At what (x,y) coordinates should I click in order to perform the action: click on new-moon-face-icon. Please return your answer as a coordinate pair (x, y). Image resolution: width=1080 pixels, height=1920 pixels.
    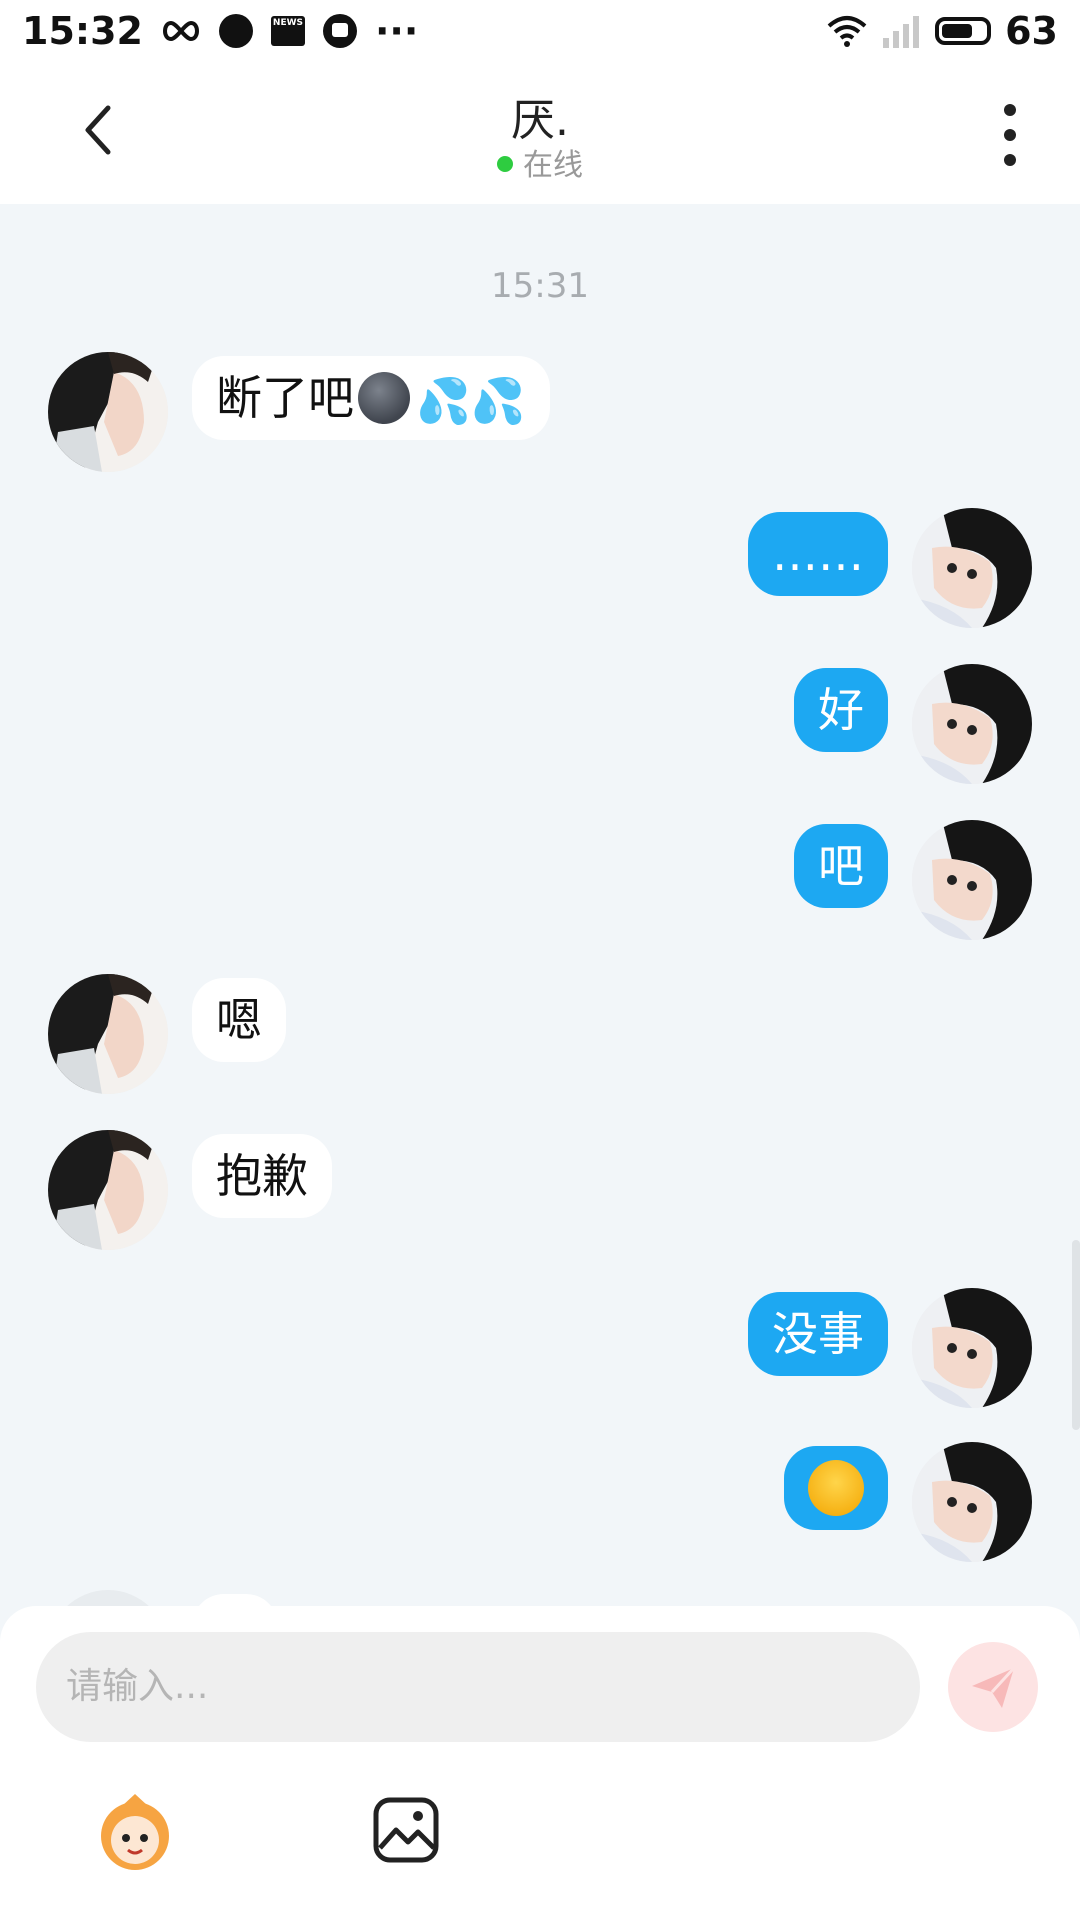
    Looking at the image, I should click on (384, 397).